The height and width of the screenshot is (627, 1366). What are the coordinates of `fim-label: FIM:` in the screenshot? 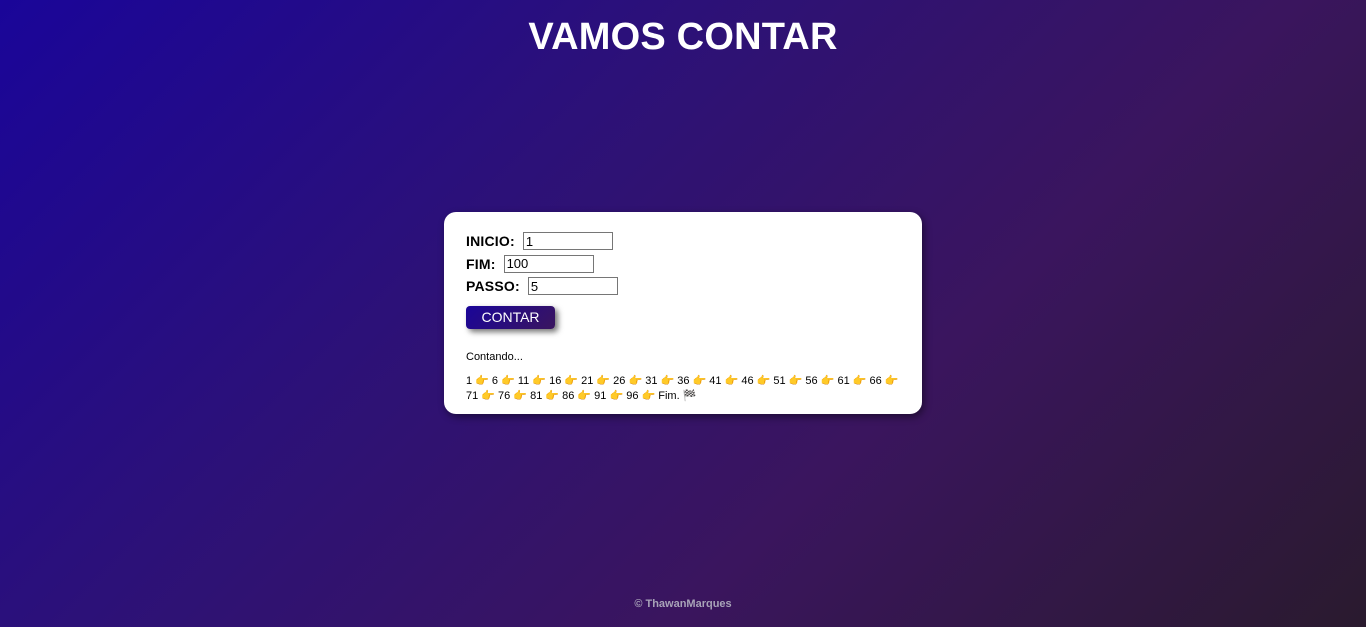 It's located at (481, 263).